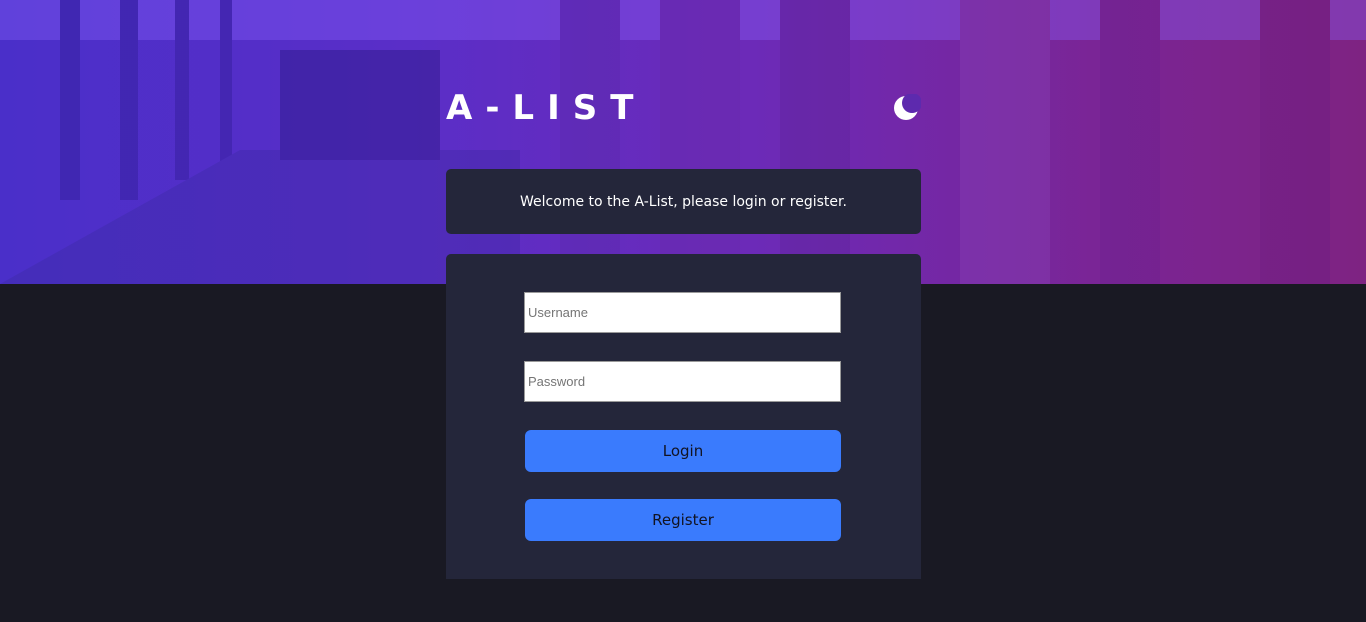  I want to click on login-button: Login, so click(683, 451).